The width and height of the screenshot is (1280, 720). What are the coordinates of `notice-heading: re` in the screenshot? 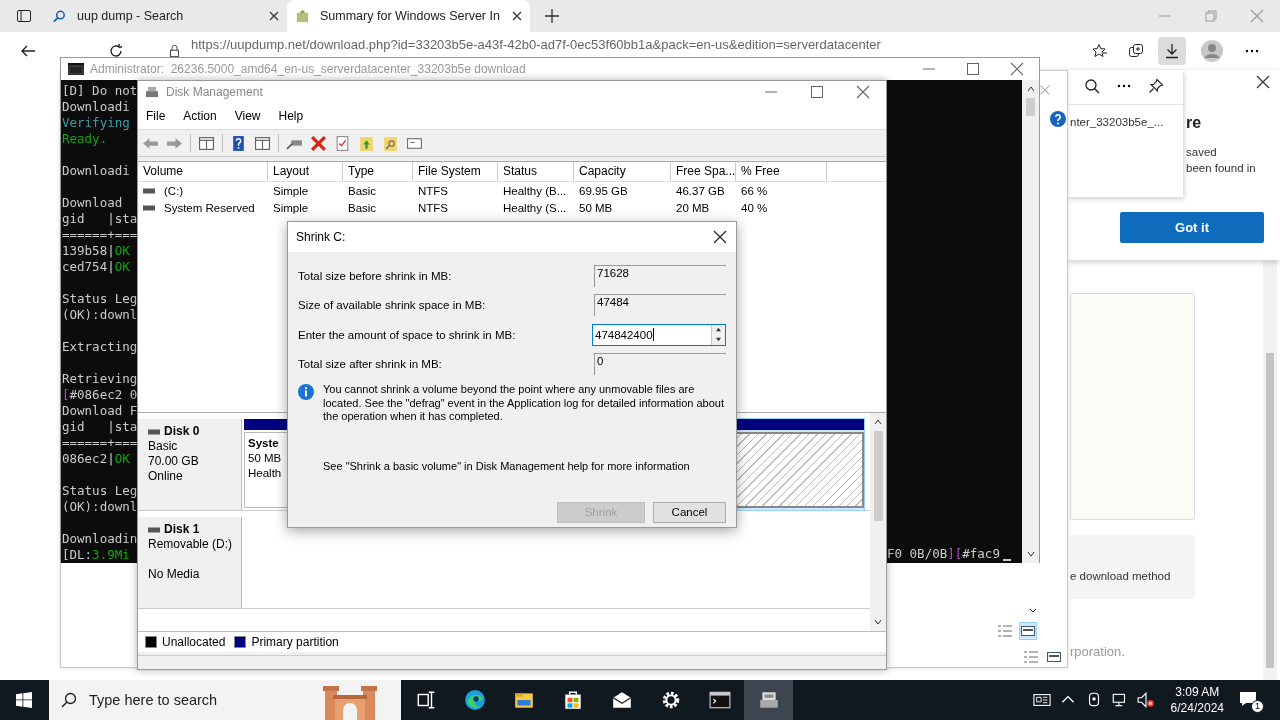 It's located at (1194, 123).